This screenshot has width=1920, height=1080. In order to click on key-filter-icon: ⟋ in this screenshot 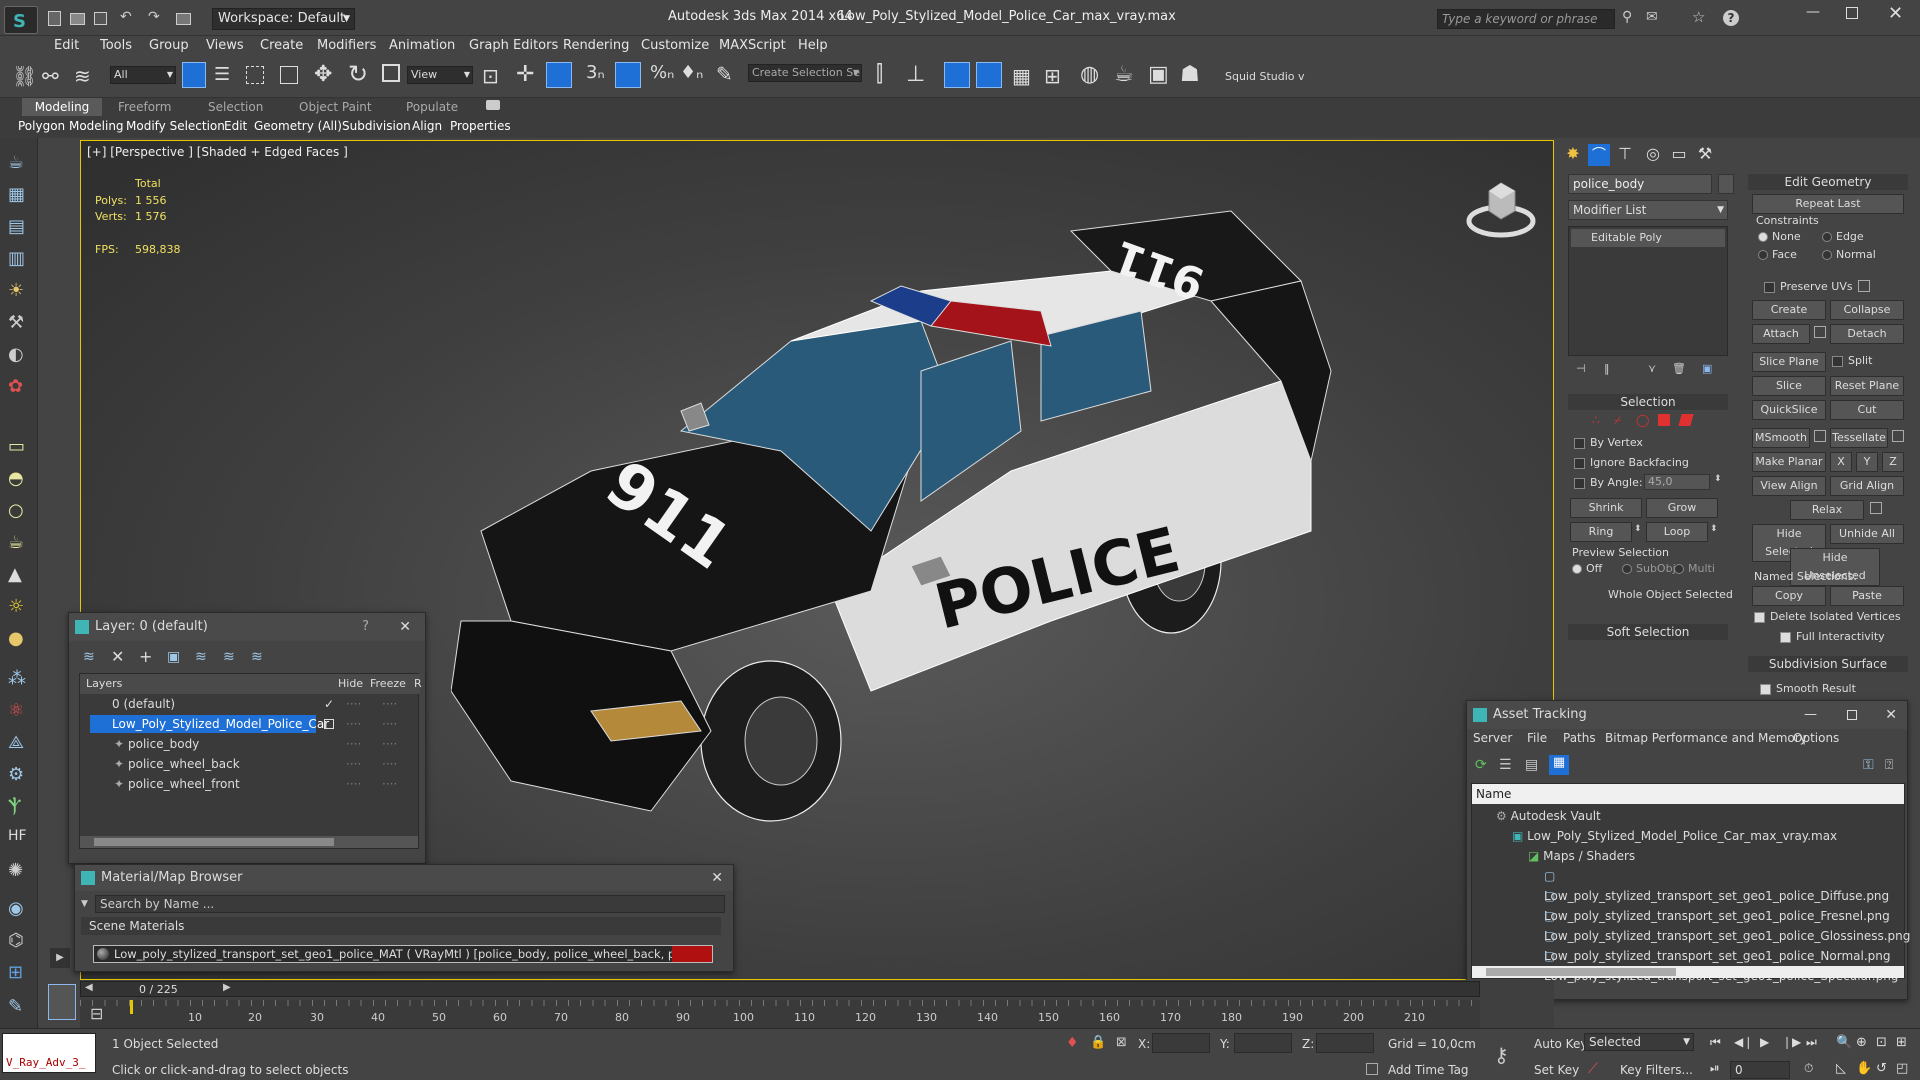, I will do `click(1593, 1069)`.